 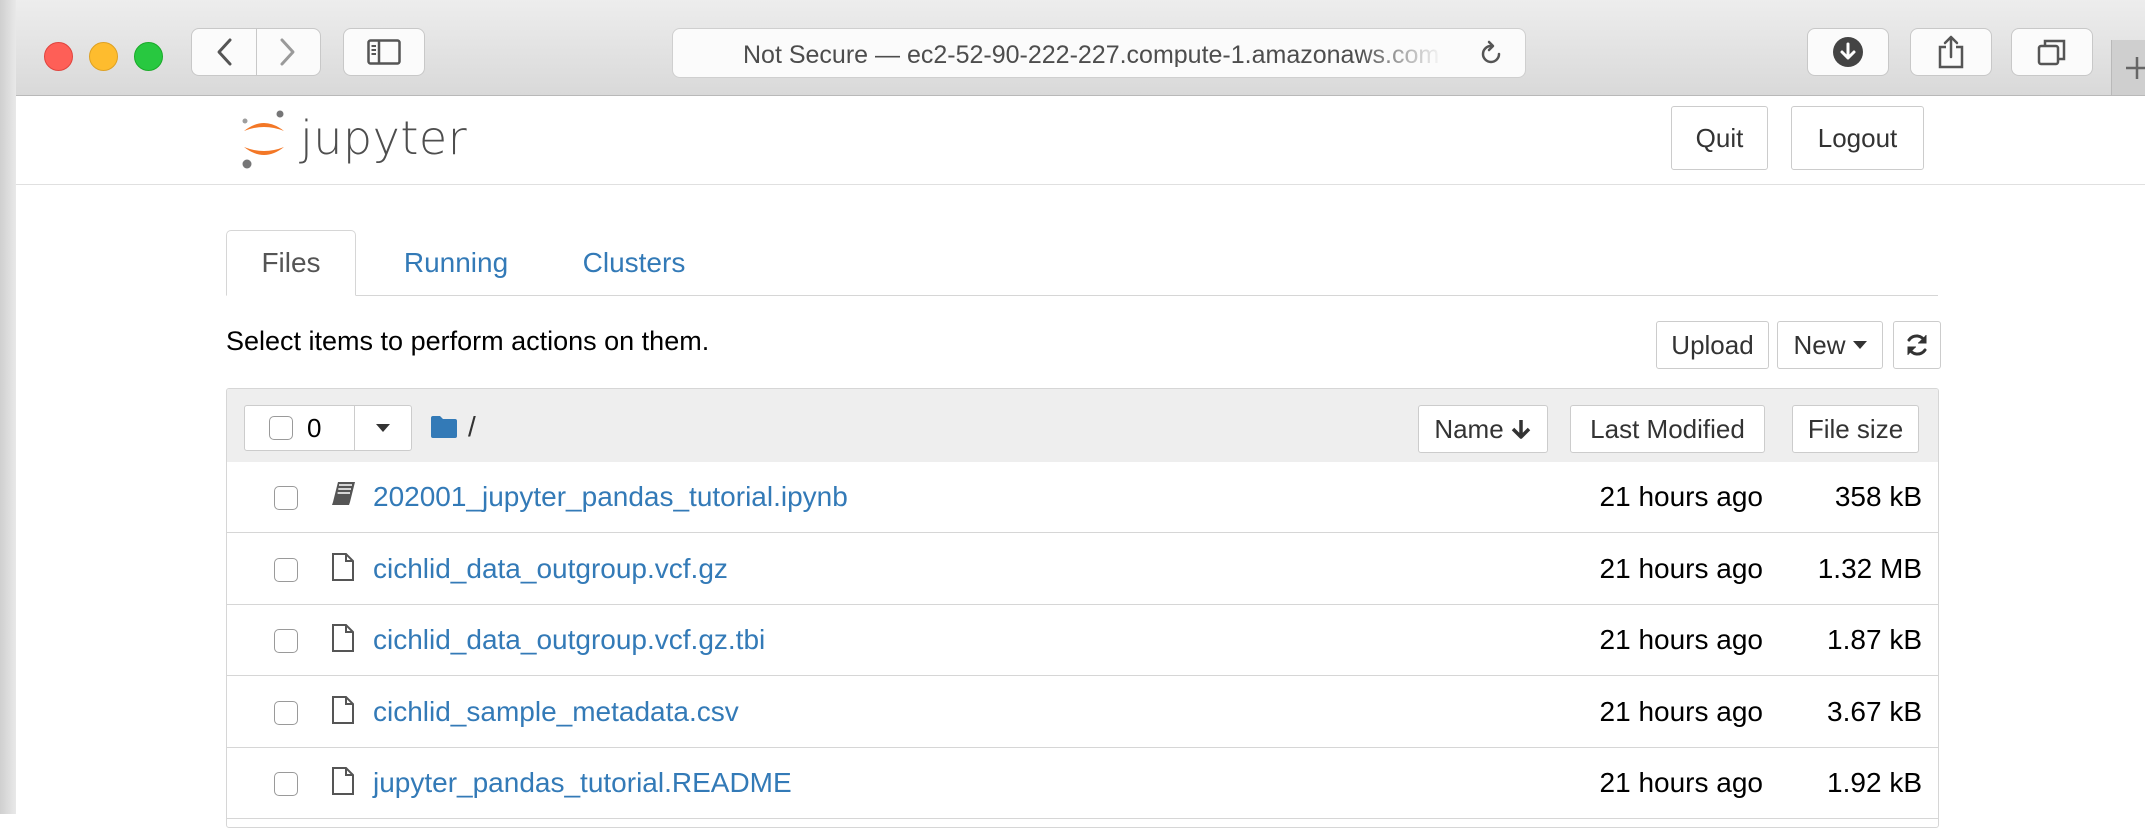 I want to click on file-size: 3.67 kB, so click(x=1874, y=711).